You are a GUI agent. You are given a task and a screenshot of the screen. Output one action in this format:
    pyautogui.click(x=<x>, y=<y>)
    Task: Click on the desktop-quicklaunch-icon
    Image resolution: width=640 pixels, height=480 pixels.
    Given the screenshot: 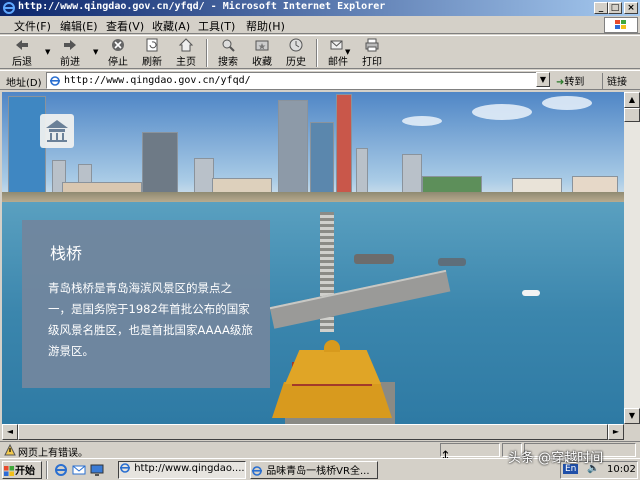 What is the action you would take?
    pyautogui.click(x=97, y=470)
    